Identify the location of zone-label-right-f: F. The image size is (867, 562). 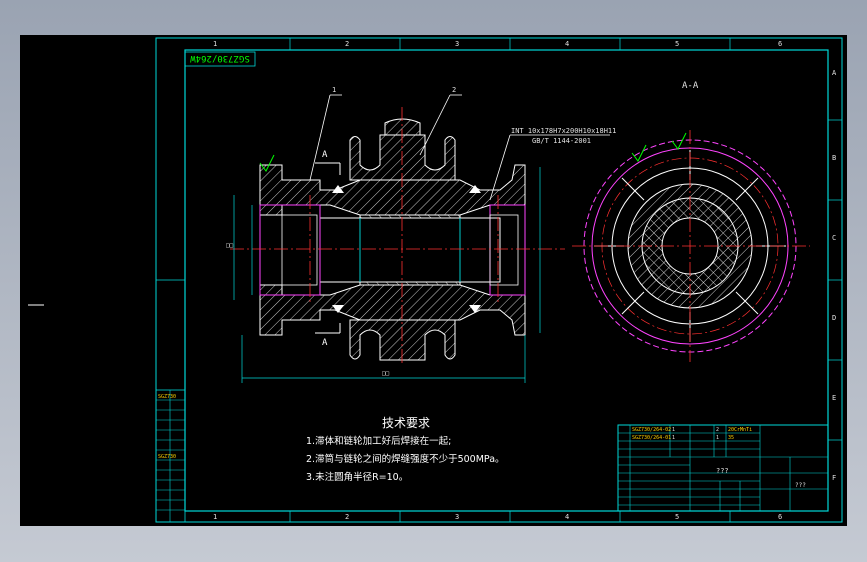
(834, 478).